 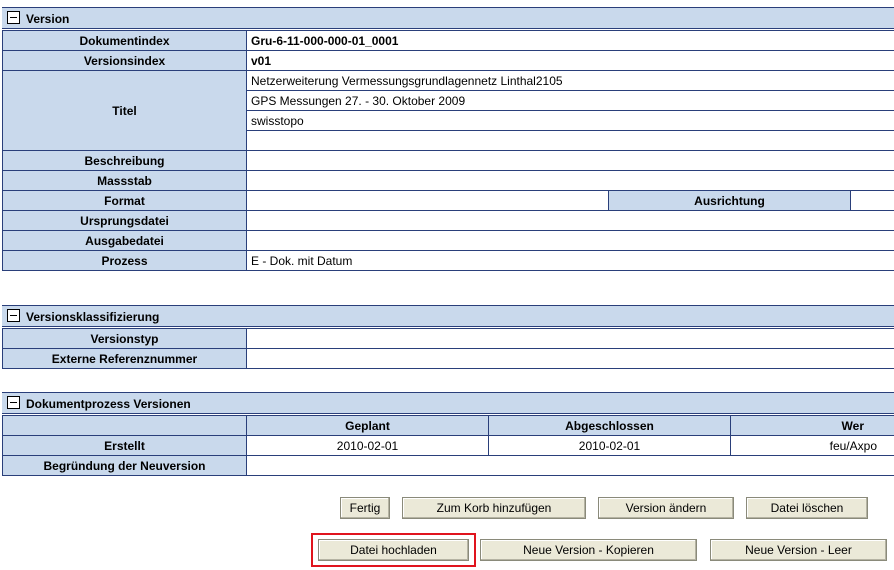 I want to click on prozess-label: Prozess, so click(x=124, y=260).